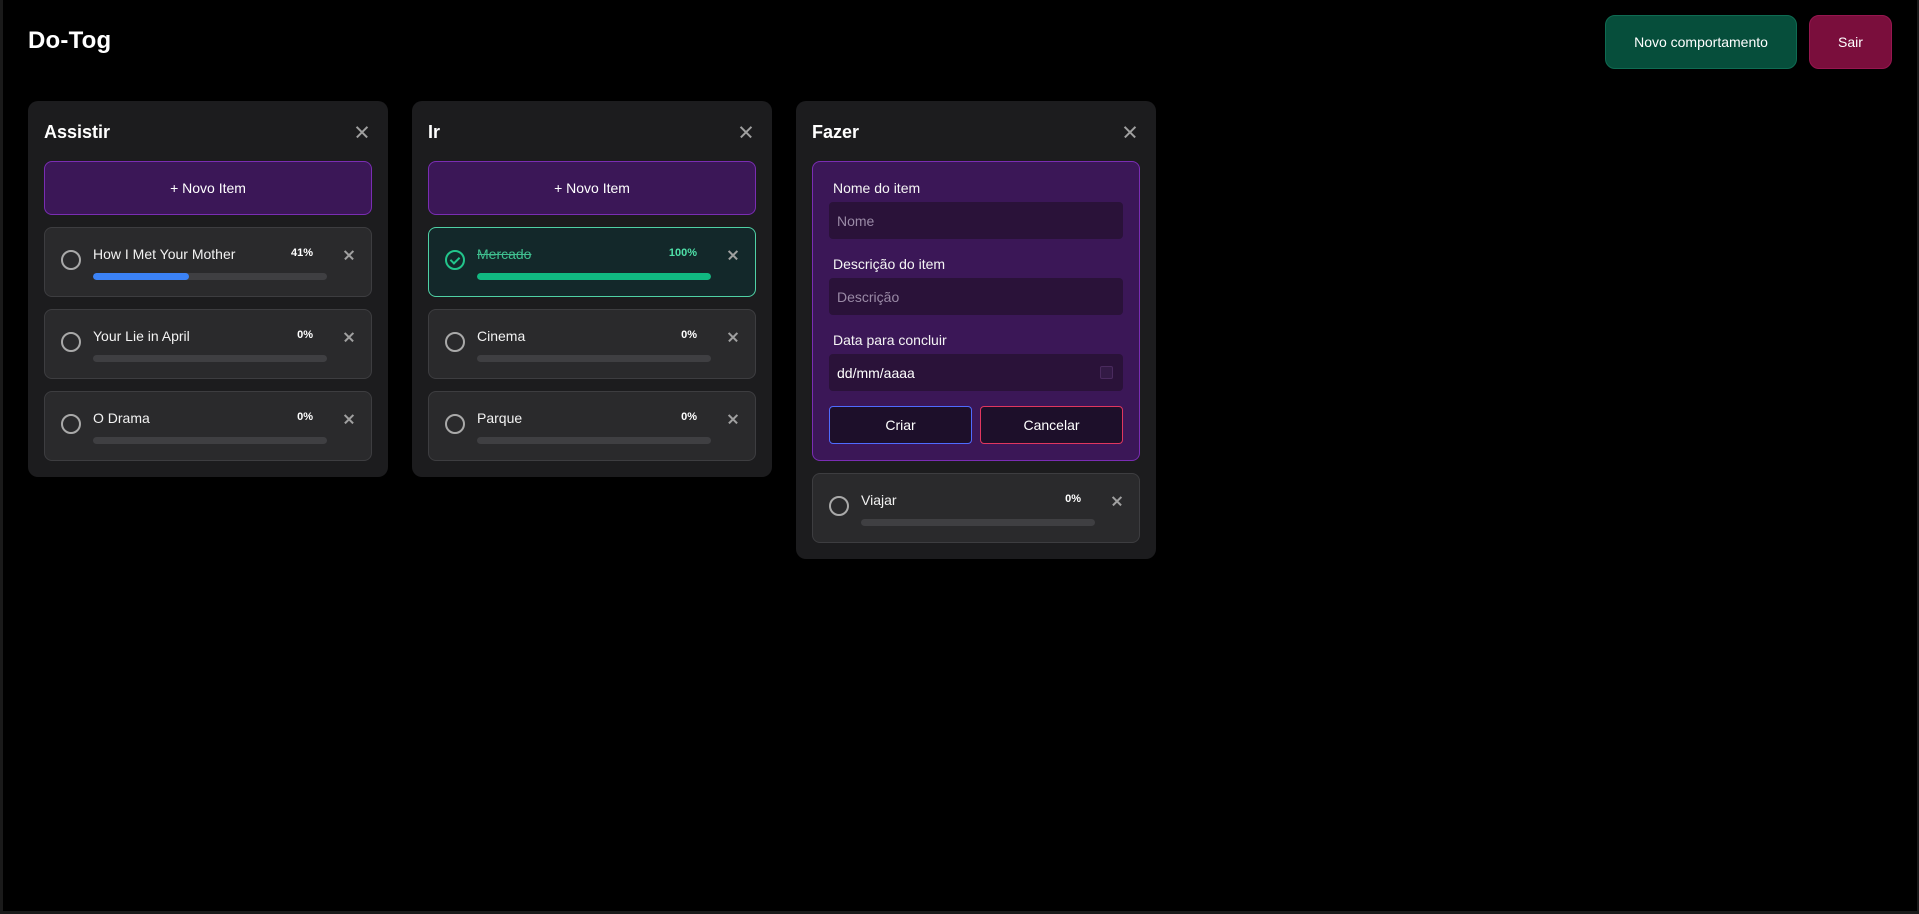 This screenshot has height=914, width=1919. Describe the element at coordinates (900, 425) in the screenshot. I see `create-button: Criar` at that location.